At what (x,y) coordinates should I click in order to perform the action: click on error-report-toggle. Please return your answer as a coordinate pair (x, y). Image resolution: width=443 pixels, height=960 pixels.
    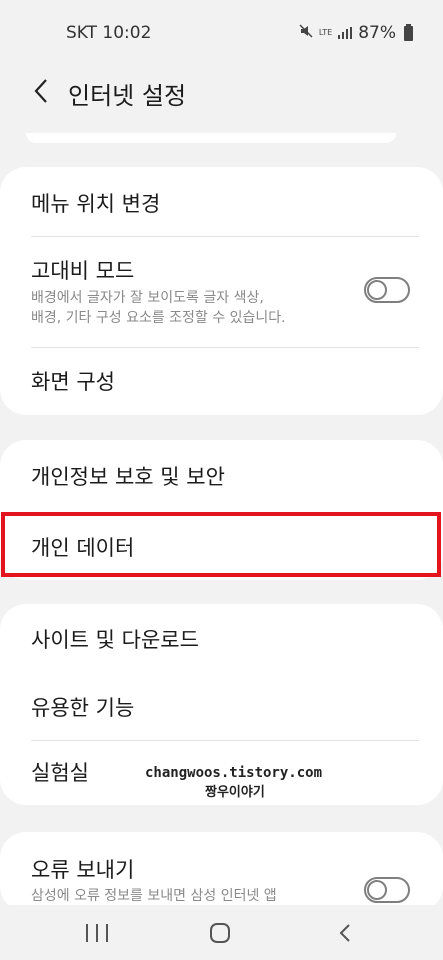
    Looking at the image, I should click on (387, 890).